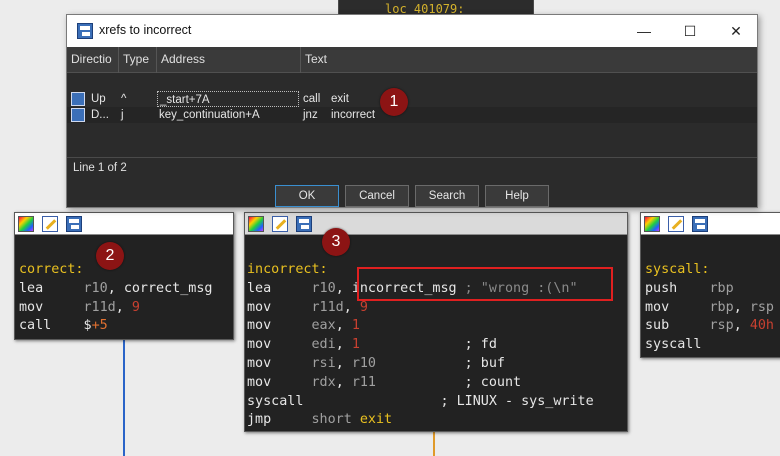 This screenshot has height=456, width=780. I want to click on maximize-button: ☐, so click(690, 31).